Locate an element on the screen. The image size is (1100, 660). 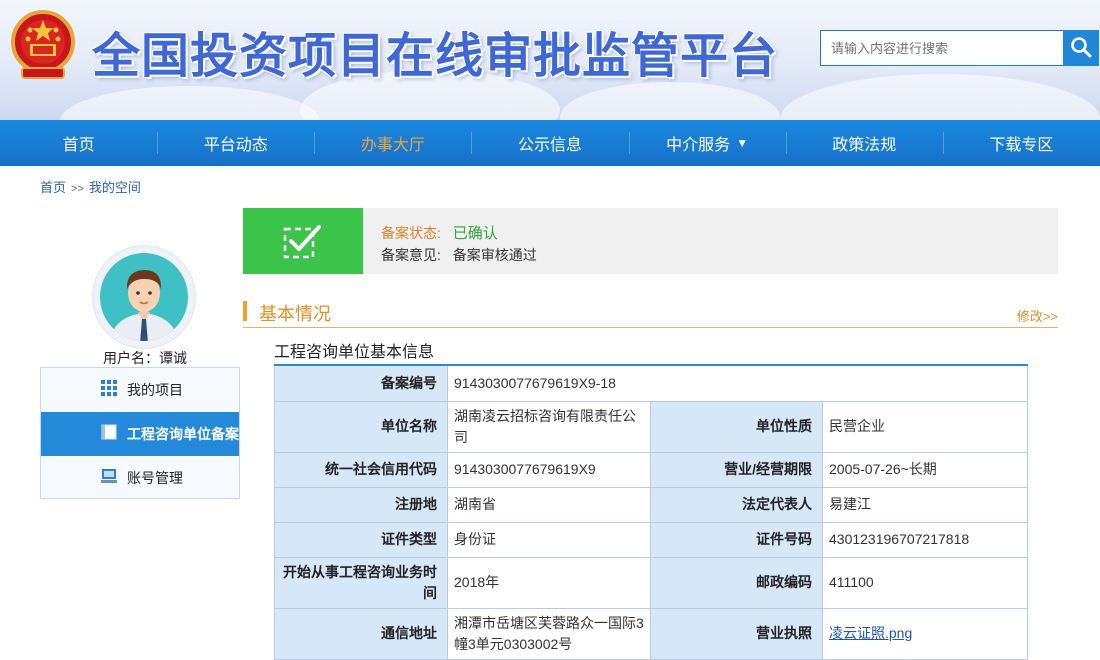
table-value: 2018年 is located at coordinates (549, 582).